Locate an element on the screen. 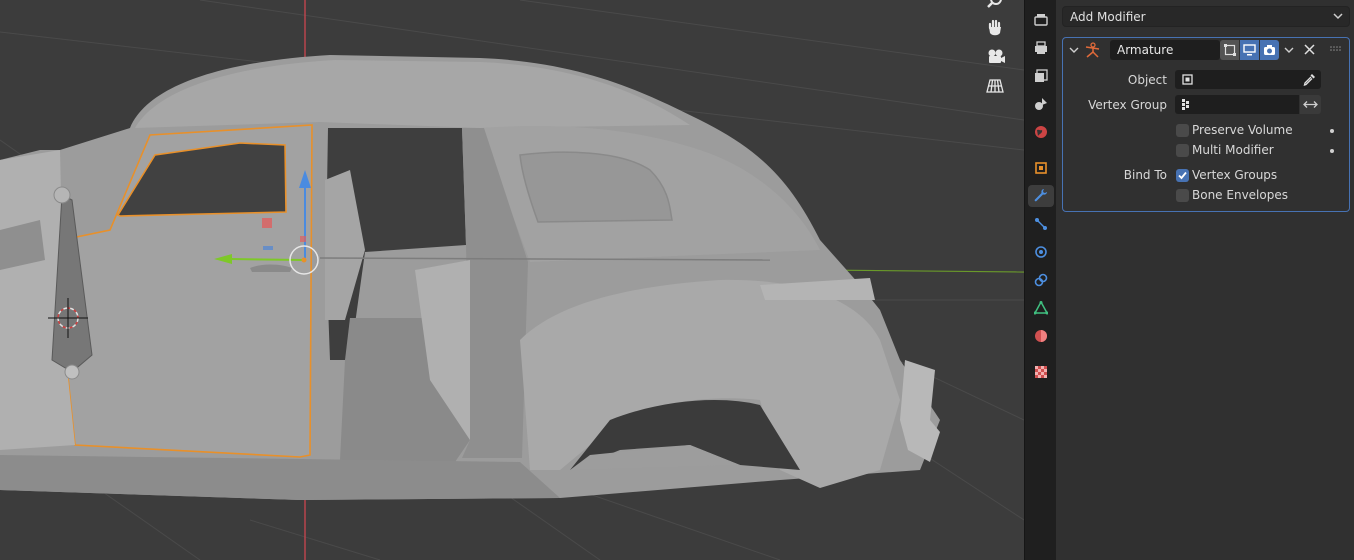  modifier-menu-chevron-icon is located at coordinates (1289, 50).